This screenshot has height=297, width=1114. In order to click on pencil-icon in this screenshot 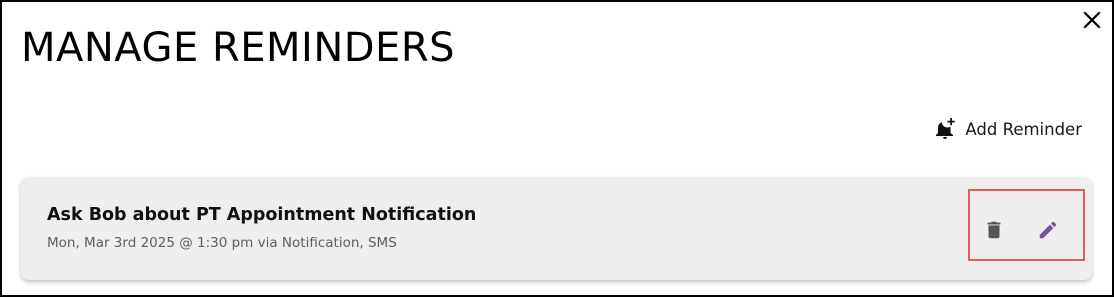, I will do `click(1048, 230)`.